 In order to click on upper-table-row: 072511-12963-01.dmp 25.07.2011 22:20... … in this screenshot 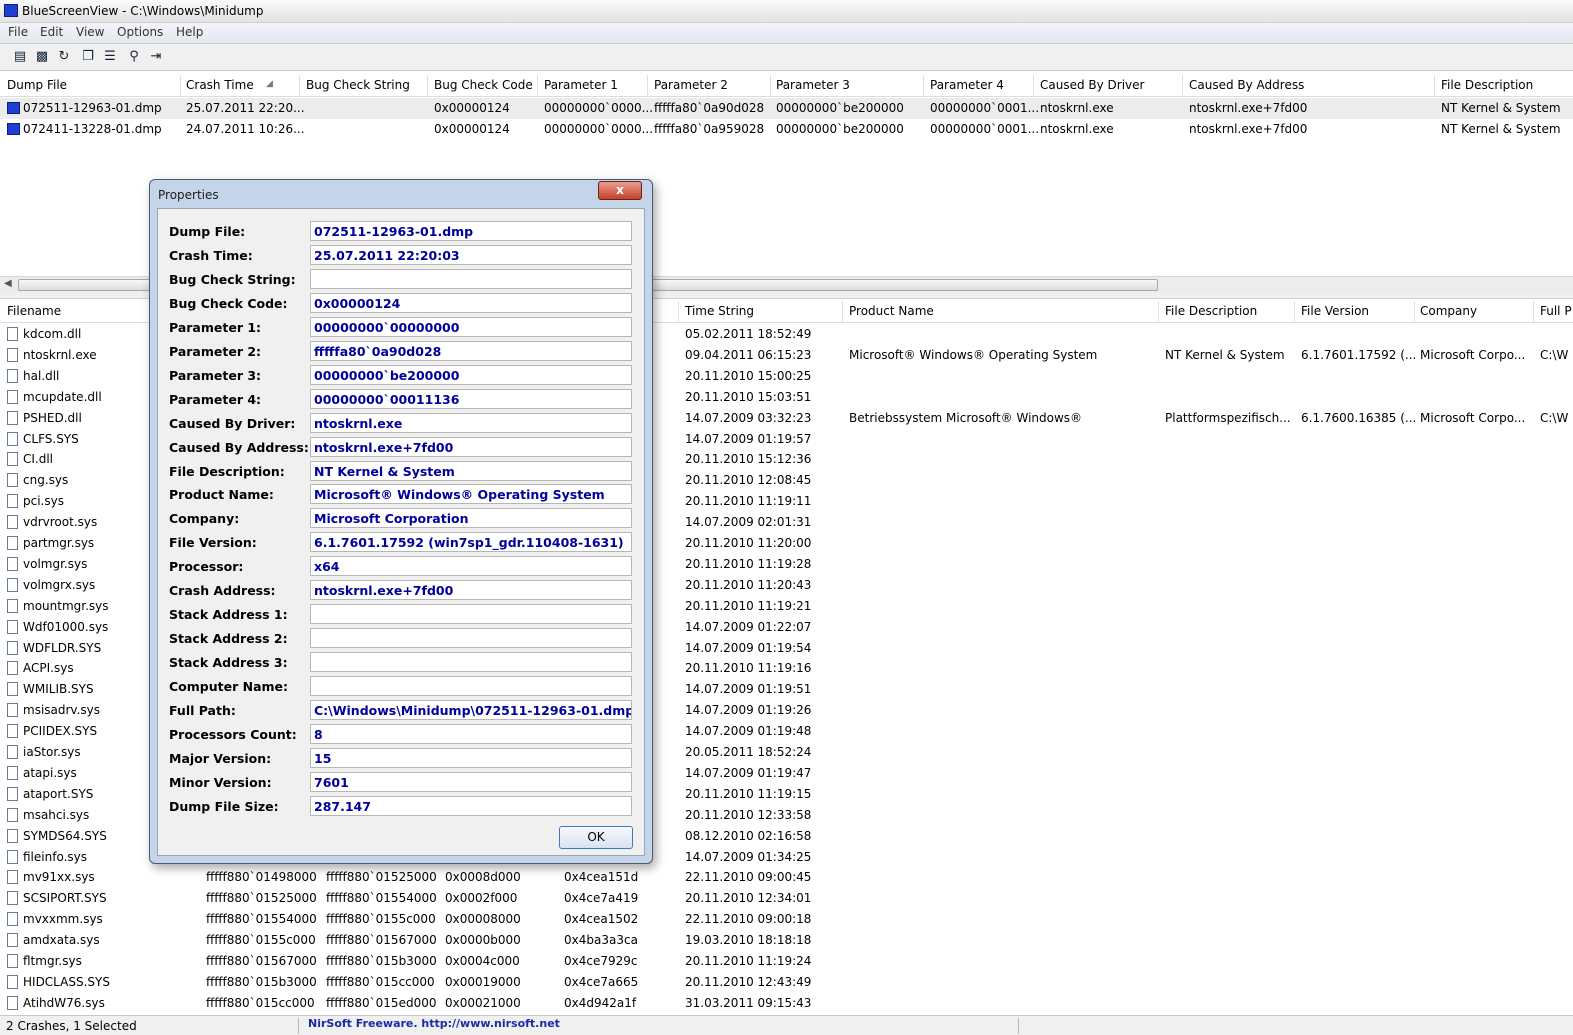, I will do `click(786, 108)`.